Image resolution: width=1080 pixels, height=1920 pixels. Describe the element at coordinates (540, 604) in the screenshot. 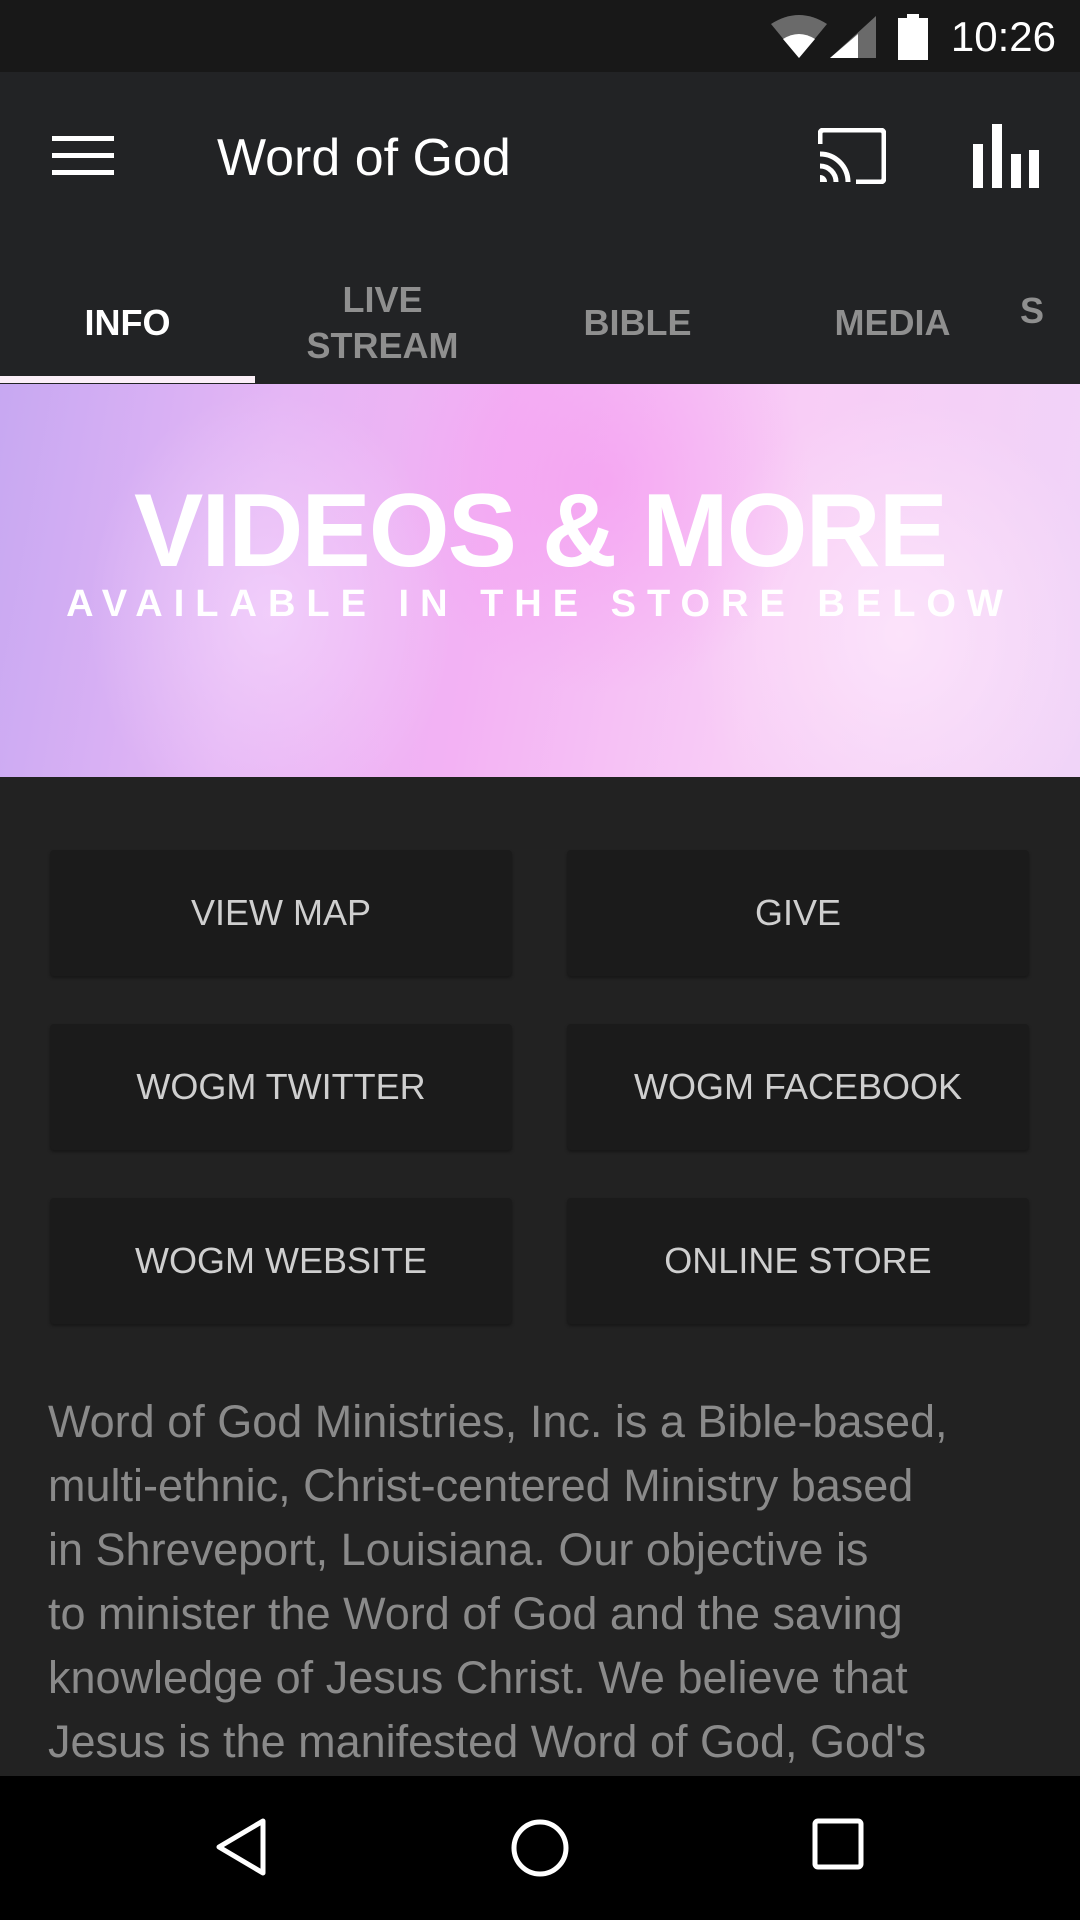

I see `banner-subtitle: AVAILABLE IN THE STORE BELOW` at that location.